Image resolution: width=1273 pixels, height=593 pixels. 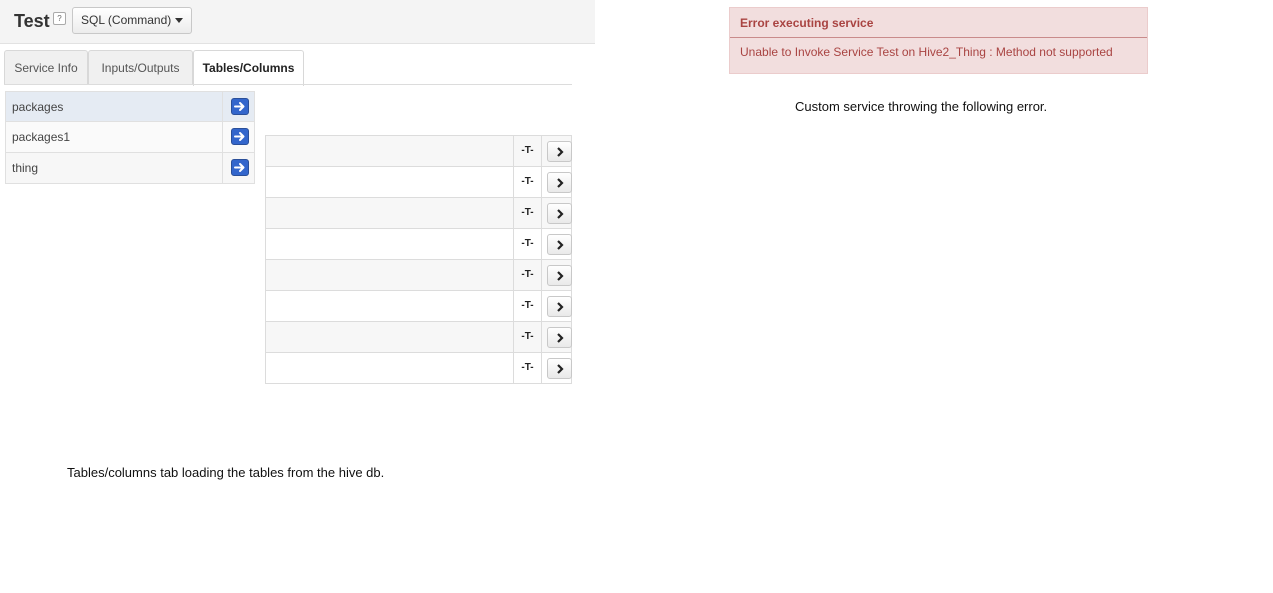 I want to click on tab-inputs-outputs: Inputs/Outputs, so click(x=140, y=67).